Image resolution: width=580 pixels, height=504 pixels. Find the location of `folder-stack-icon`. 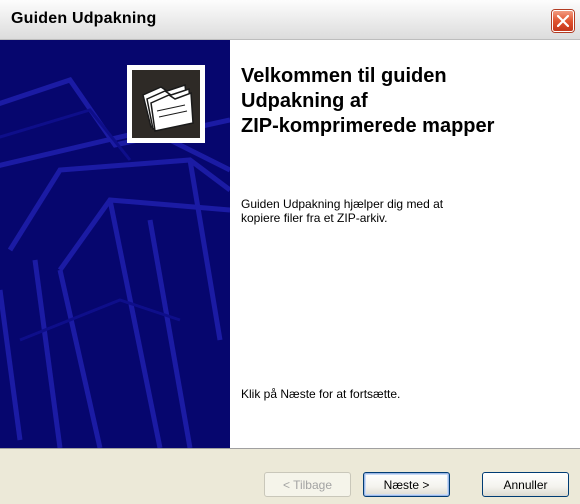

folder-stack-icon is located at coordinates (166, 104).